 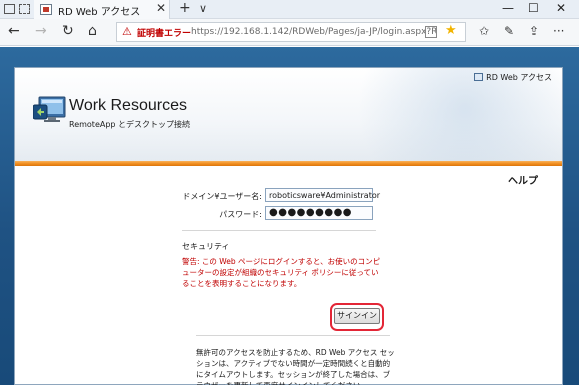 I want to click on page-title: Work Resources, so click(x=128, y=105).